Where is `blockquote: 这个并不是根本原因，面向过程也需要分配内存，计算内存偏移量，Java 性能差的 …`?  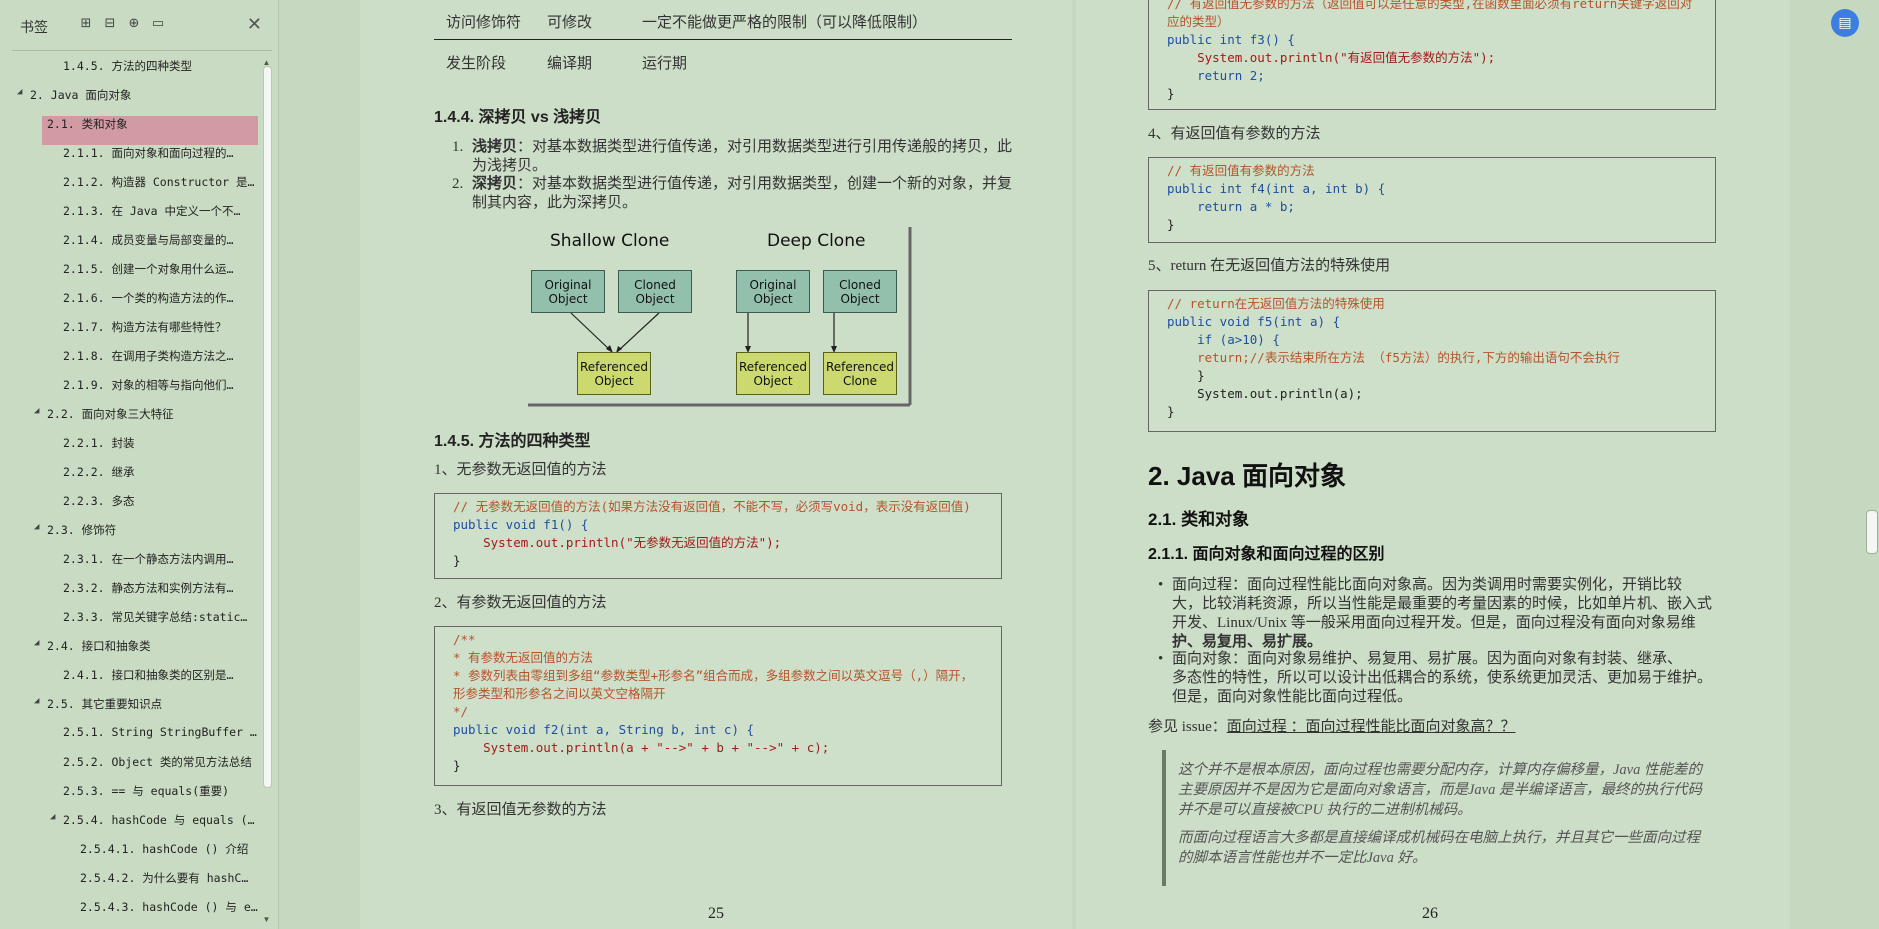 blockquote: 这个并不是根本原因，面向过程也需要分配内存，计算内存偏移量，Java 性能差的 … is located at coordinates (1439, 818).